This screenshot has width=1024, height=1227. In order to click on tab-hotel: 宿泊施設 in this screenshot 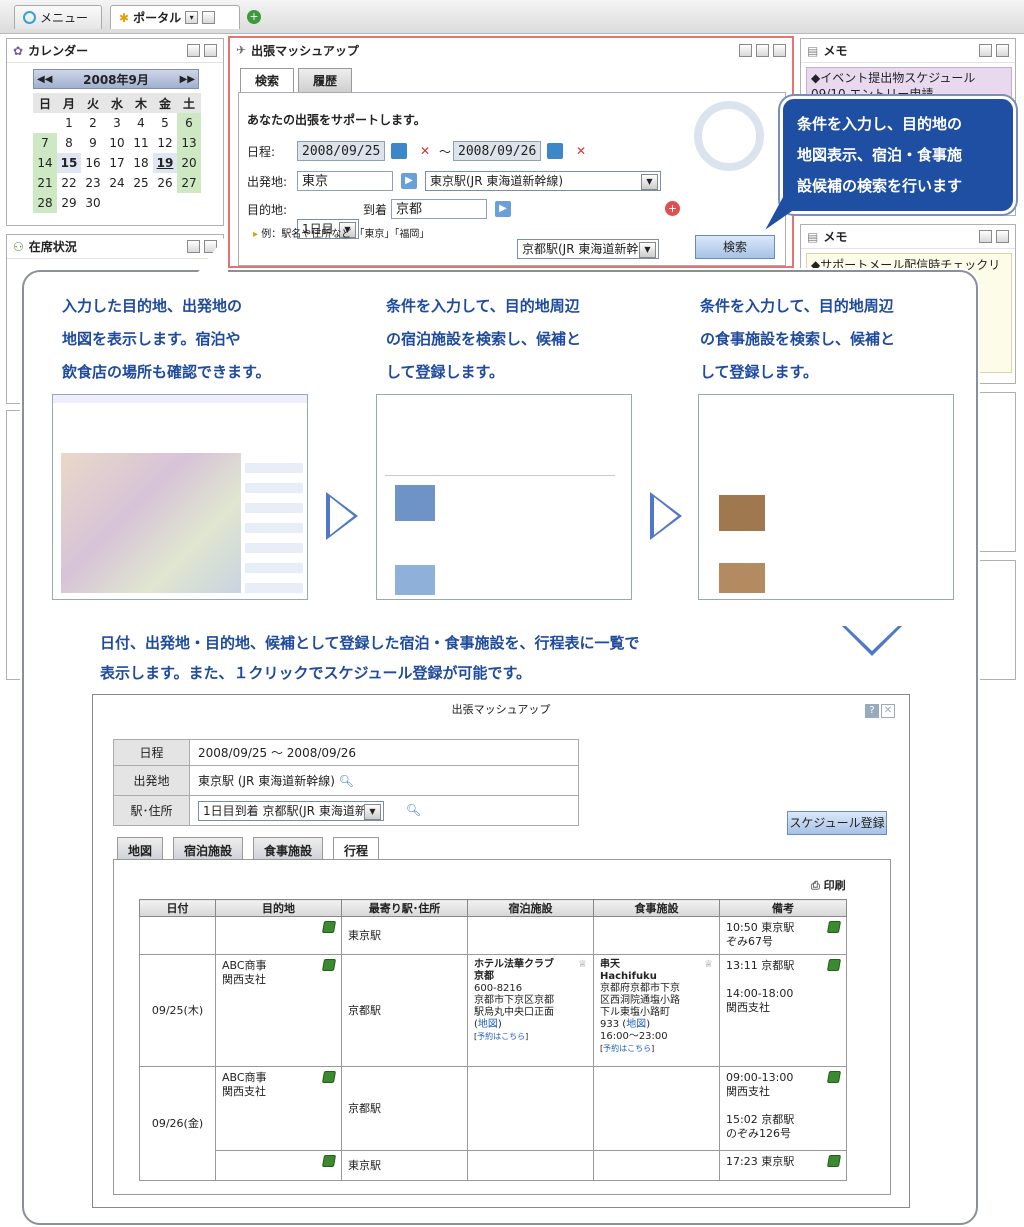, I will do `click(208, 848)`.